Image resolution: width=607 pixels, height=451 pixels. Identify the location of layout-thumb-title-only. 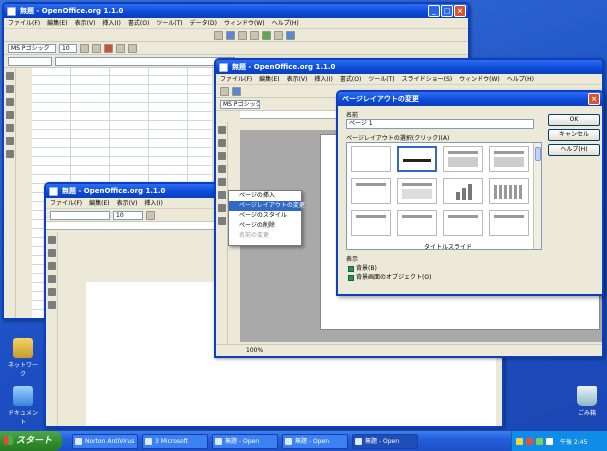
(371, 191).